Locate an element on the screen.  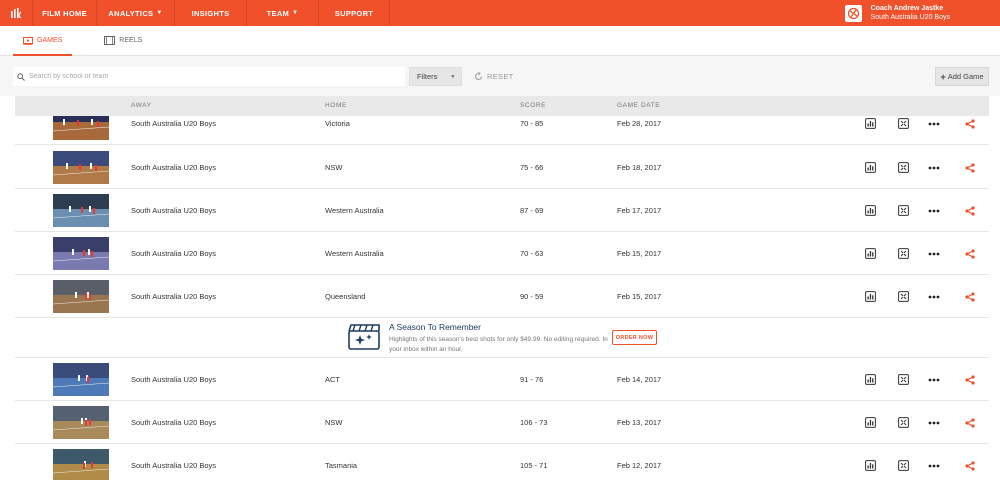
game-score: 91 - 76 is located at coordinates (532, 379).